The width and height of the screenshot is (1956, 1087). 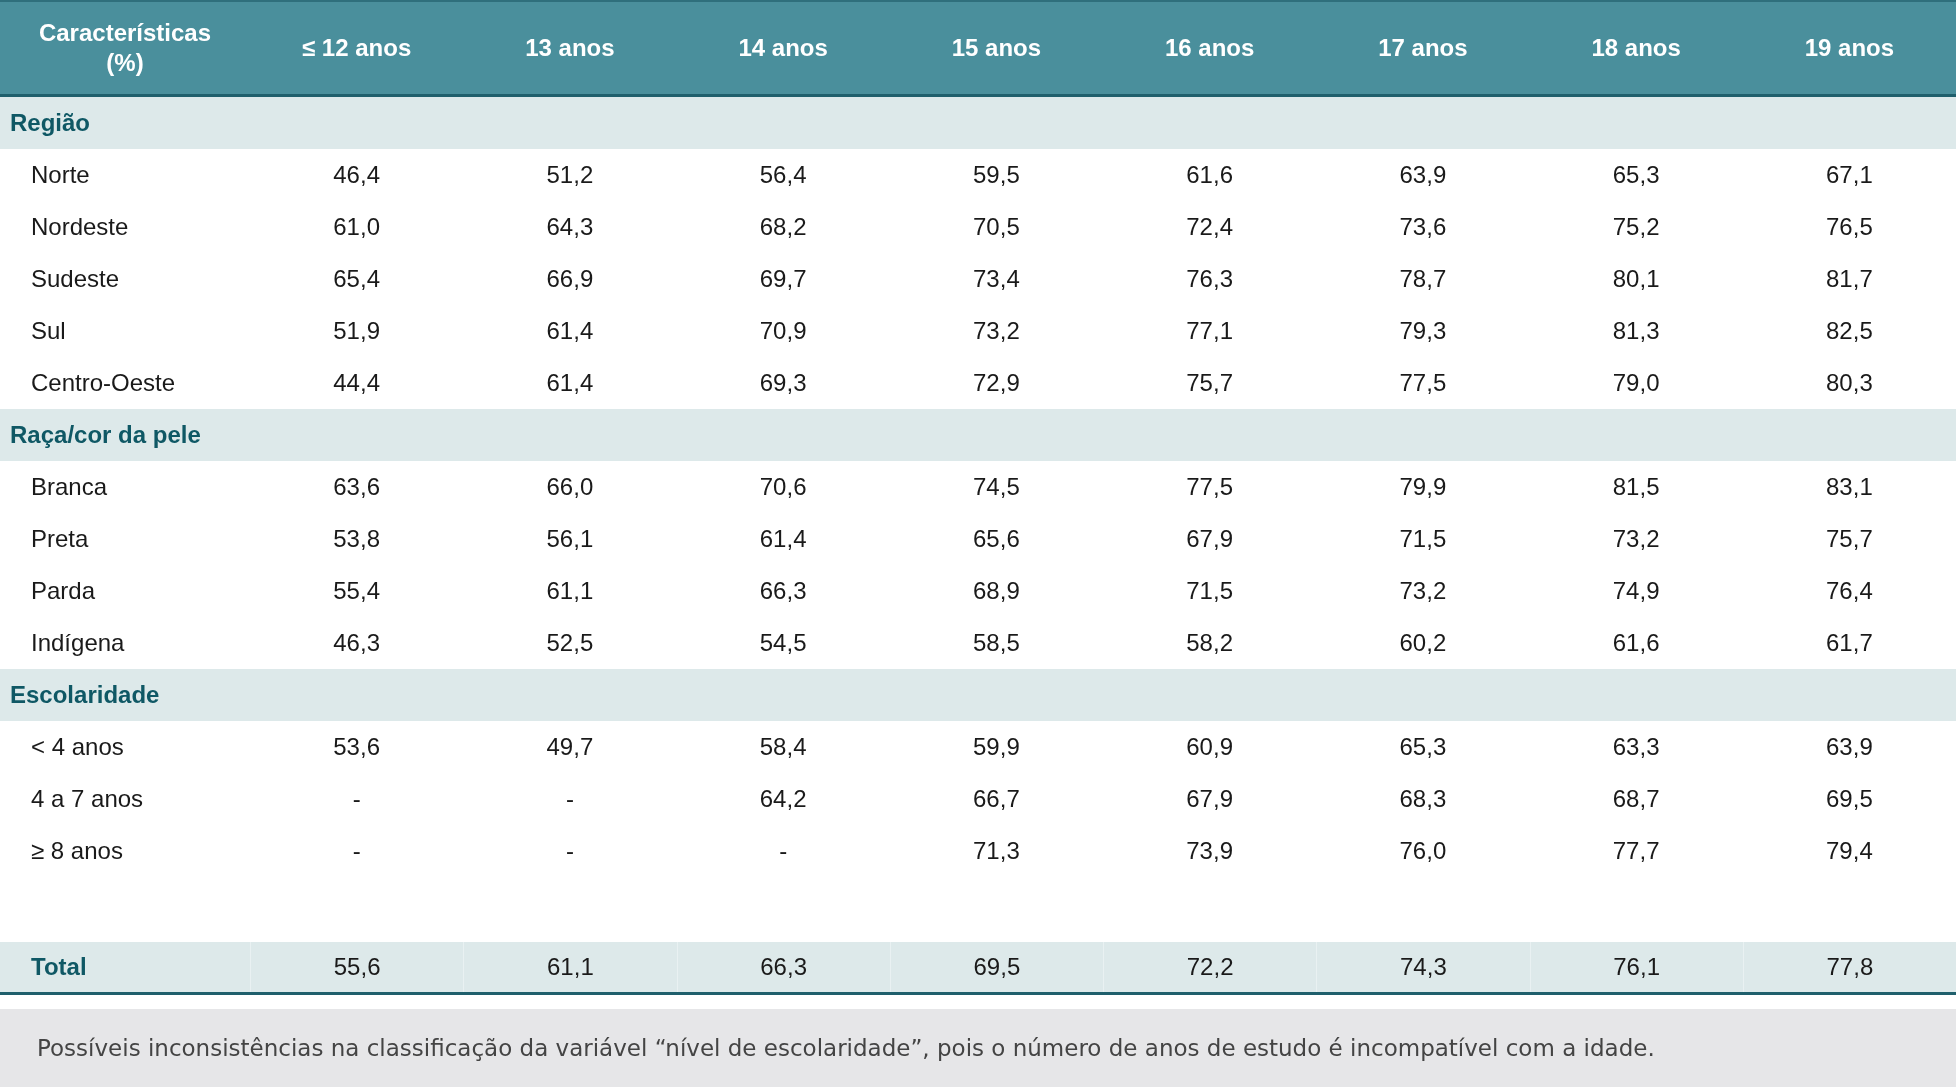 What do you see at coordinates (570, 747) in the screenshot?
I see `table-cell: 49,7` at bounding box center [570, 747].